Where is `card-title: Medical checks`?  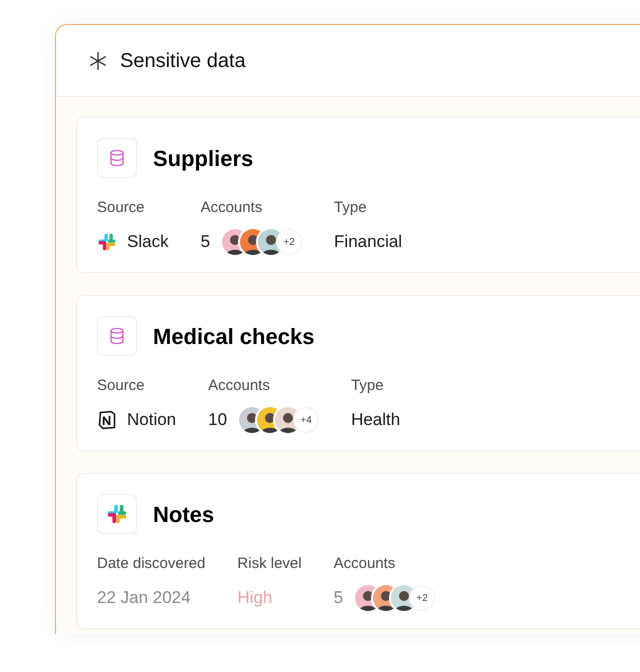 card-title: Medical checks is located at coordinates (233, 336).